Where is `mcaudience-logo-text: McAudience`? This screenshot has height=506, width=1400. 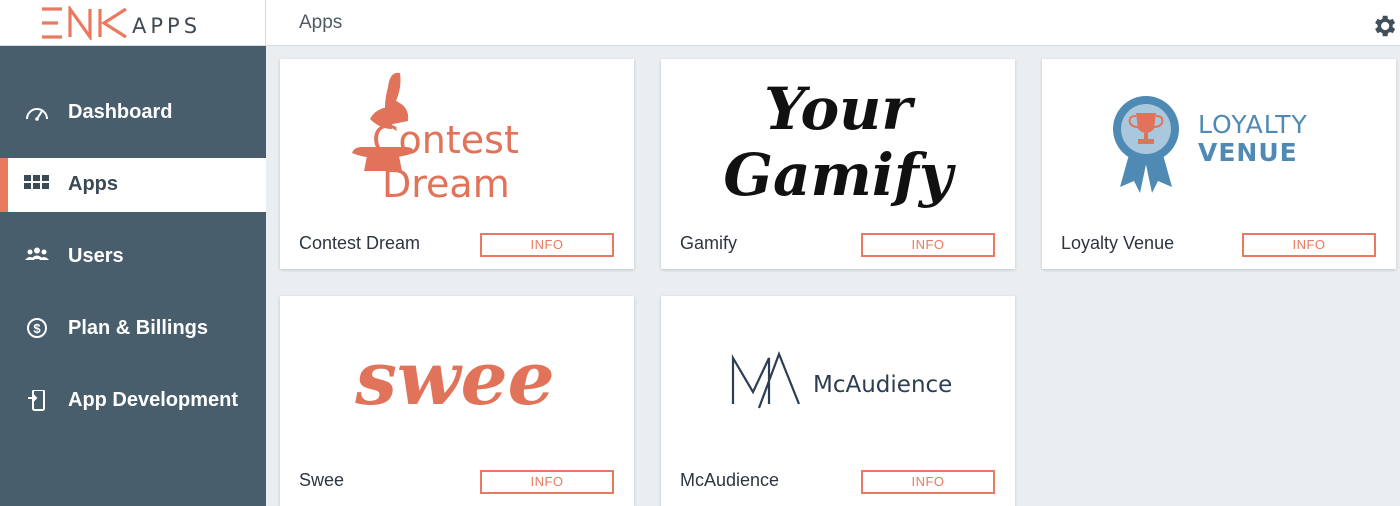
mcaudience-logo-text: McAudience is located at coordinates (882, 385).